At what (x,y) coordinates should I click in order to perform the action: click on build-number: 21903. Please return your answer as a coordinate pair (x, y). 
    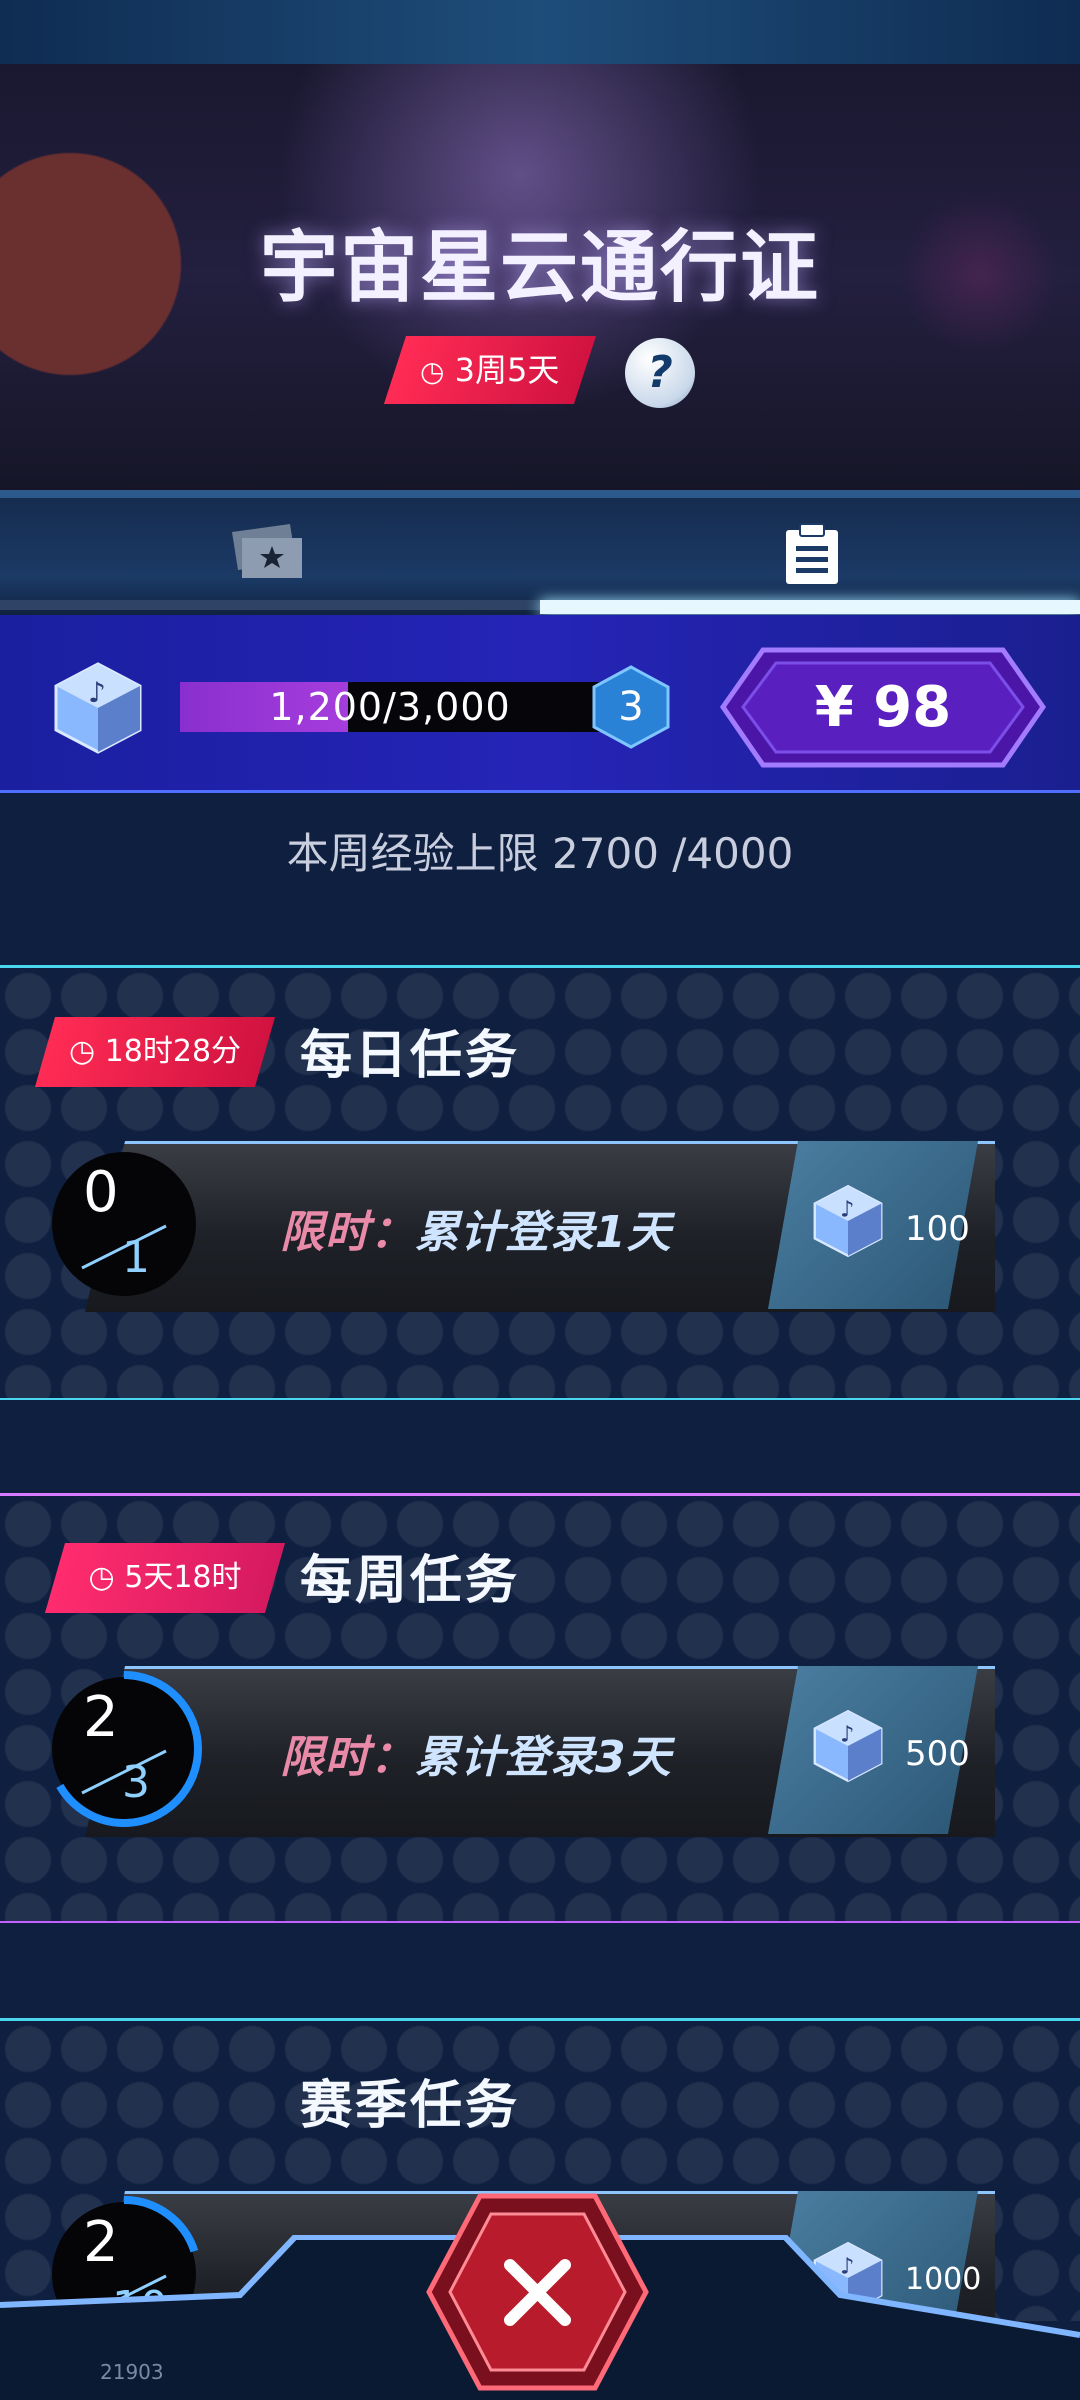
    Looking at the image, I should click on (132, 2372).